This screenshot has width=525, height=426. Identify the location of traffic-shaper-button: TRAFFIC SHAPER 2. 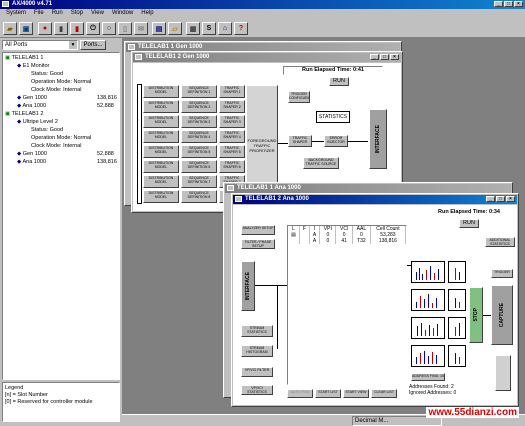
(232, 106).